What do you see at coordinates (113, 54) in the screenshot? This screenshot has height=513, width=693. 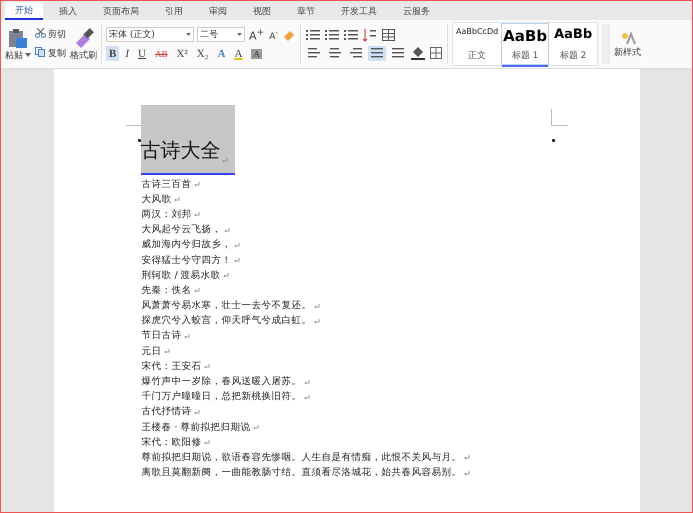 I see `format-button: B` at bounding box center [113, 54].